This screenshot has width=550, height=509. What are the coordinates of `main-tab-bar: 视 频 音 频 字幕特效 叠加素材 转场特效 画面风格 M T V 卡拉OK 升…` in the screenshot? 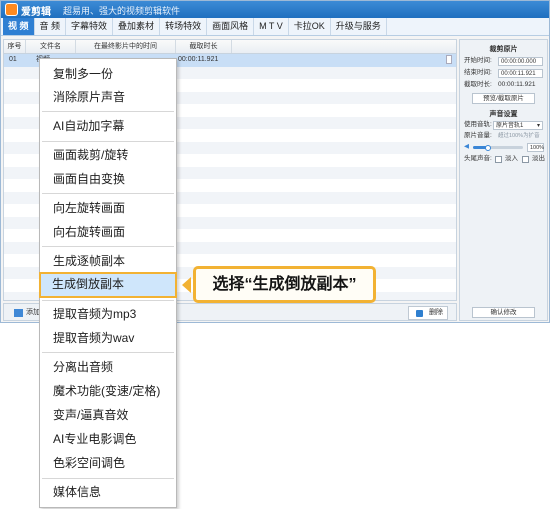 It's located at (275, 27).